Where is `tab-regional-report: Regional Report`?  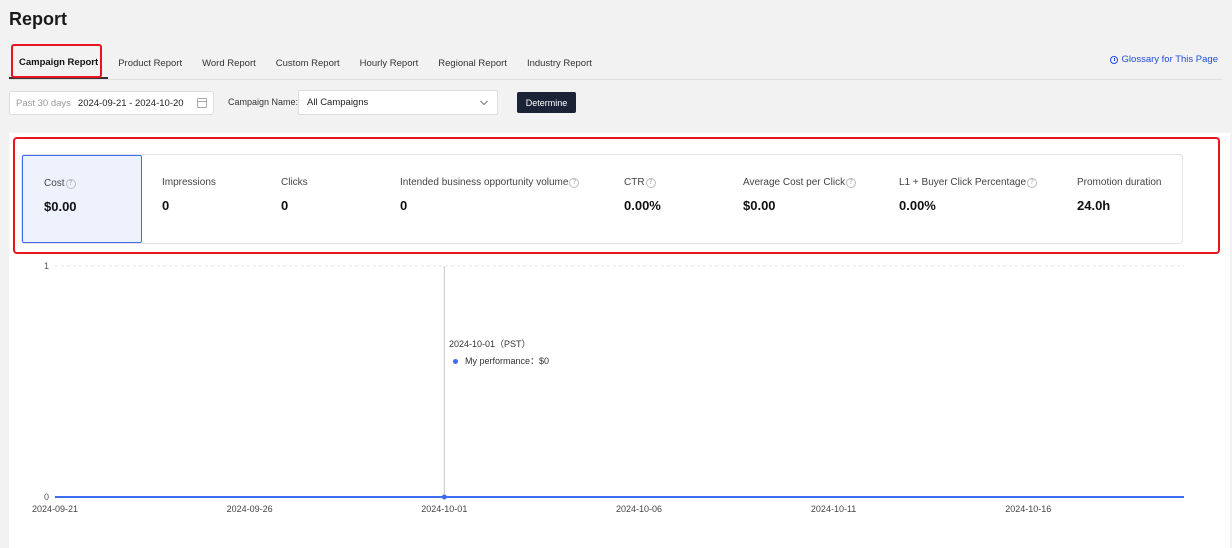 tab-regional-report: Regional Report is located at coordinates (472, 63).